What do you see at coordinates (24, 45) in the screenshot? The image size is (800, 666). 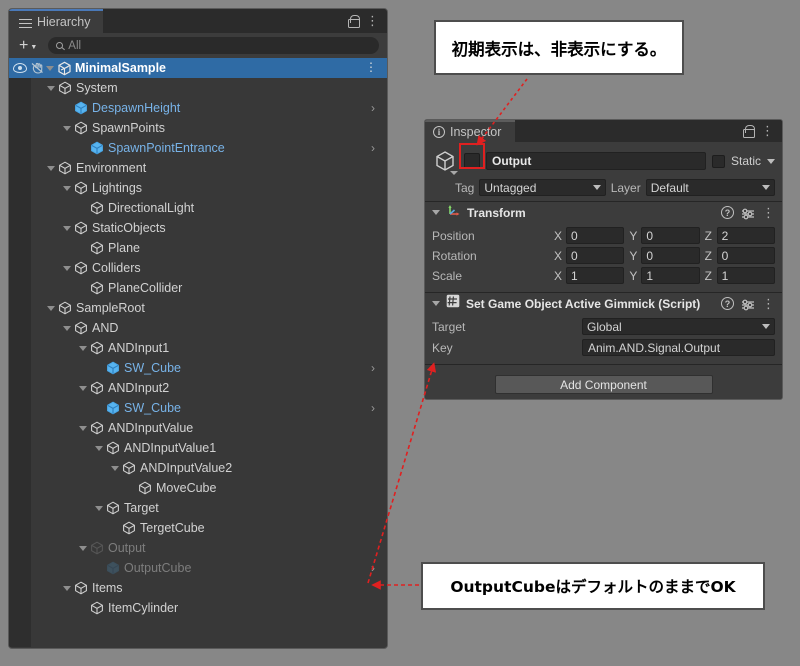 I see `plus-icon: +` at bounding box center [24, 45].